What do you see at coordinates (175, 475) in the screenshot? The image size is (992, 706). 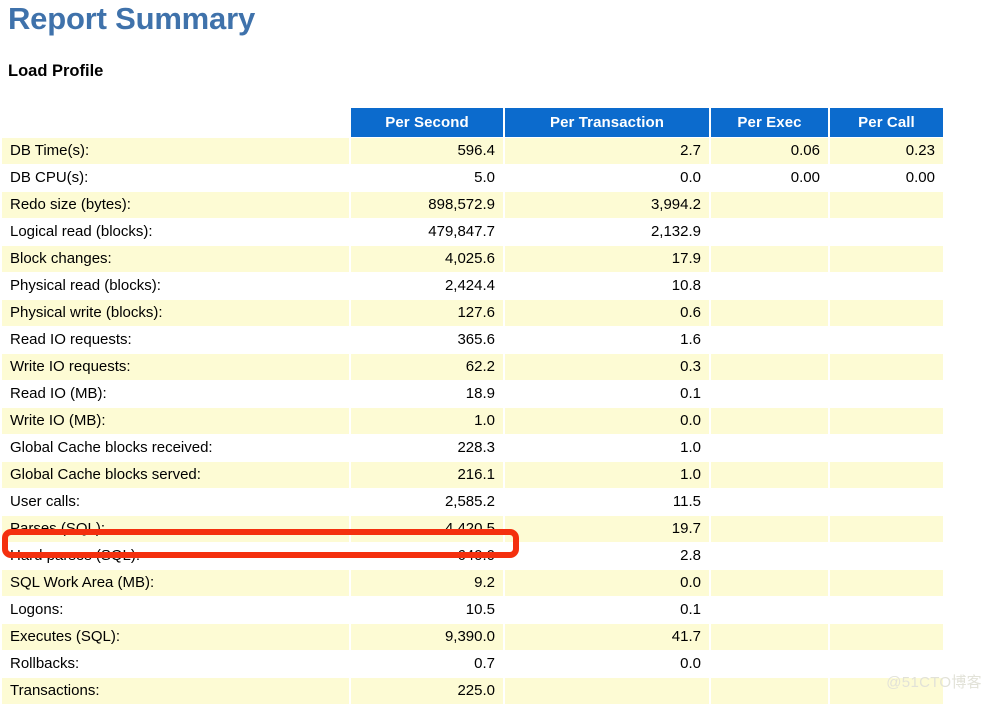 I see `cell-metric-label: Global Cache blocks served:` at bounding box center [175, 475].